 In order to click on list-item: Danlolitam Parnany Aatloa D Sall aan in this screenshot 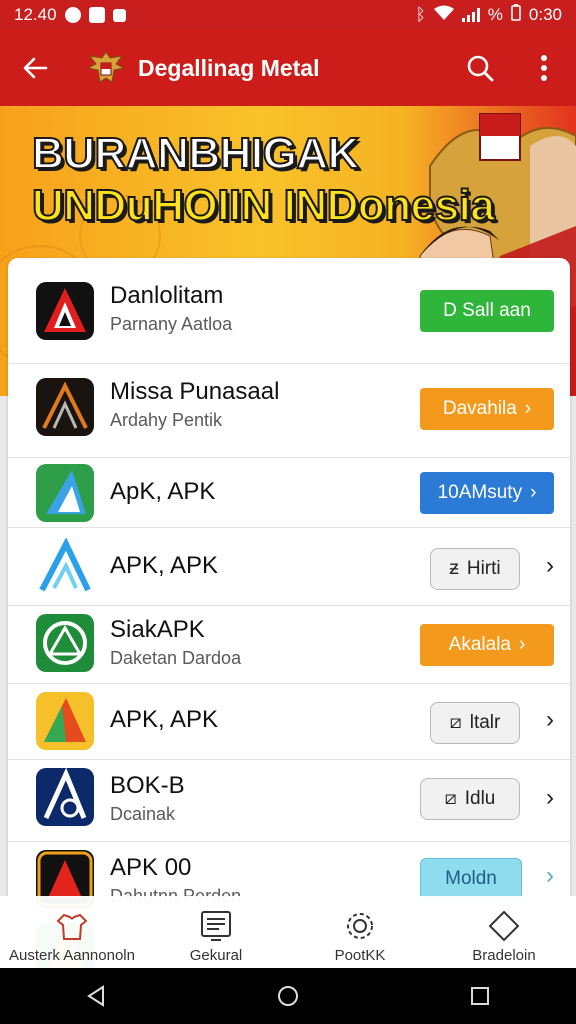, I will do `click(289, 311)`.